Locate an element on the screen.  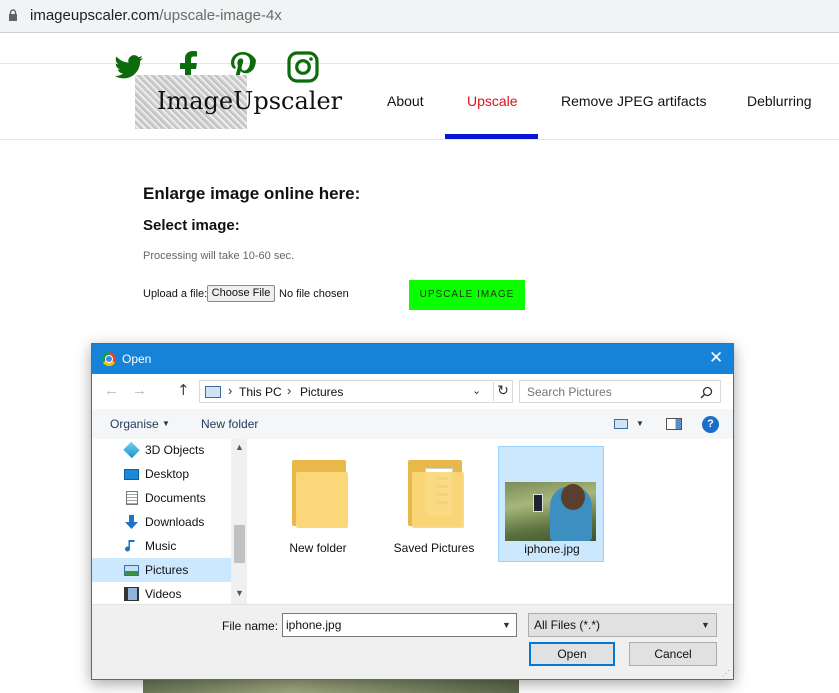
file-item-saved-pictures: Saved Pictures is located at coordinates (434, 504).